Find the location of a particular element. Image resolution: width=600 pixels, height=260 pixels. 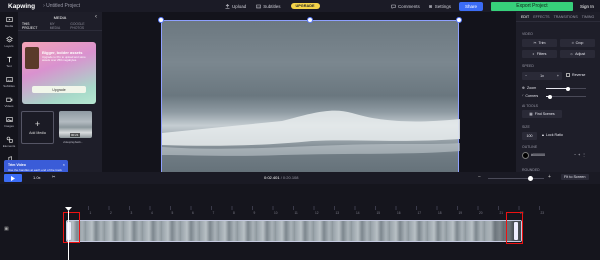

rail-label-layers: Layers is located at coordinates (9, 46).